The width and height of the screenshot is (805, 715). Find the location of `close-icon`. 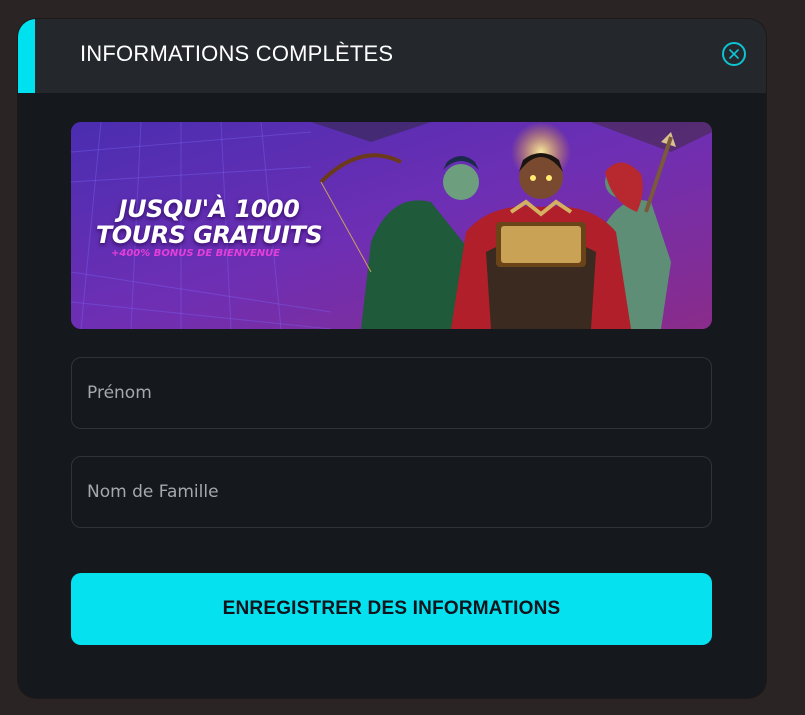

close-icon is located at coordinates (734, 54).